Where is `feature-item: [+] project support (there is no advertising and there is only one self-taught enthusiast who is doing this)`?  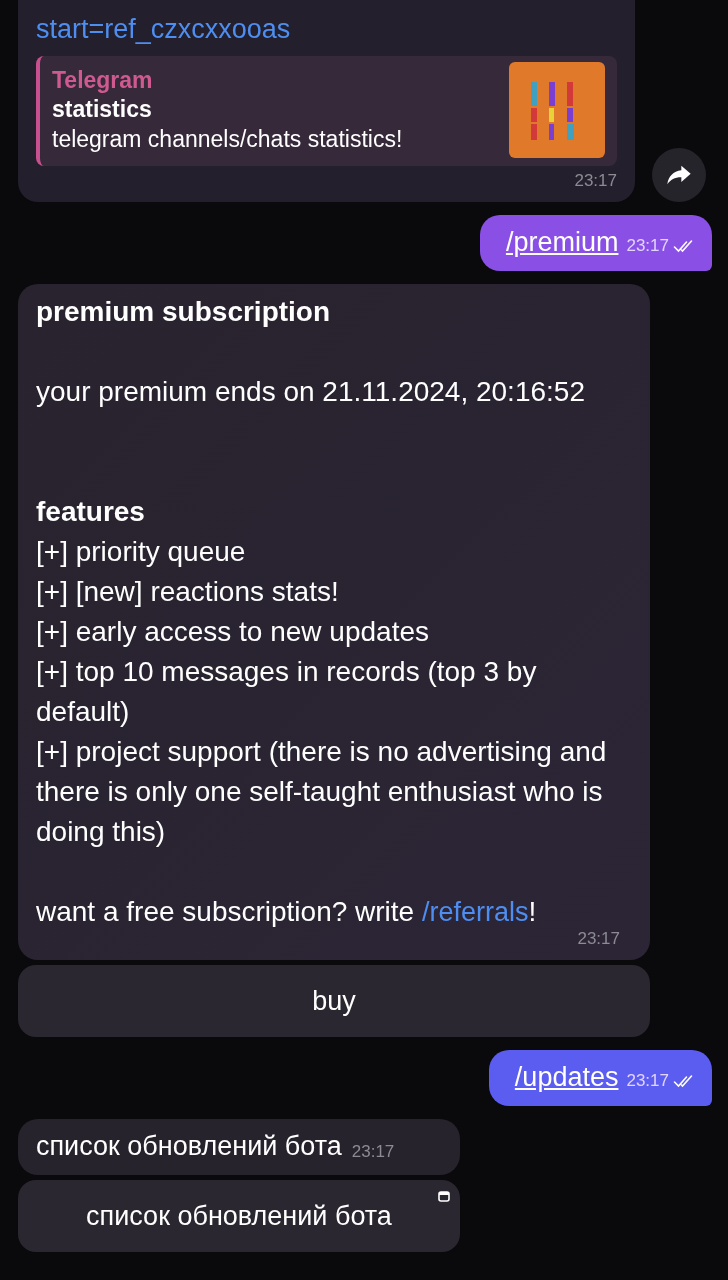 feature-item: [+] project support (there is no advertising and there is only one self-taught enthusiast who is doing this) is located at coordinates (322, 792).